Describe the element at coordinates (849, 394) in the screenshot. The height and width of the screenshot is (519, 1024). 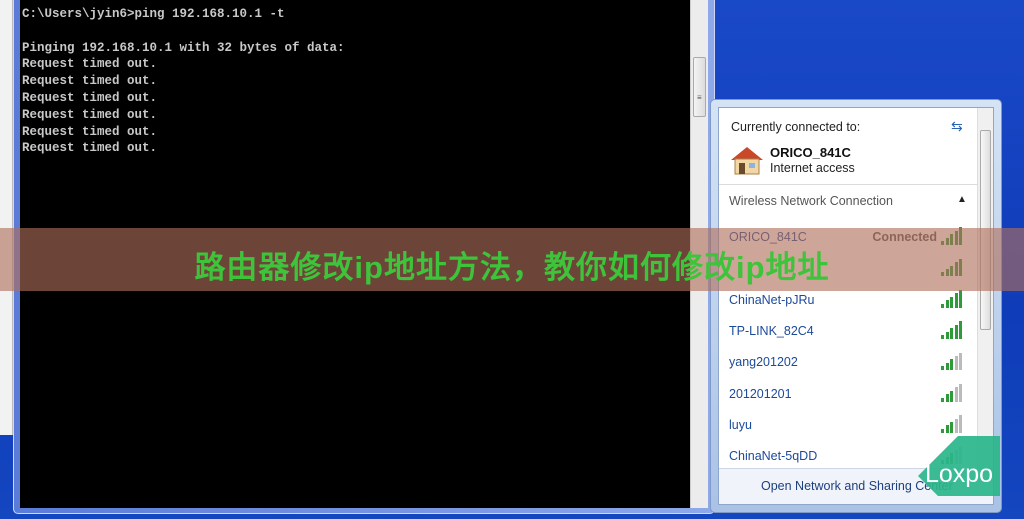
I see `network-item: 201201201` at that location.